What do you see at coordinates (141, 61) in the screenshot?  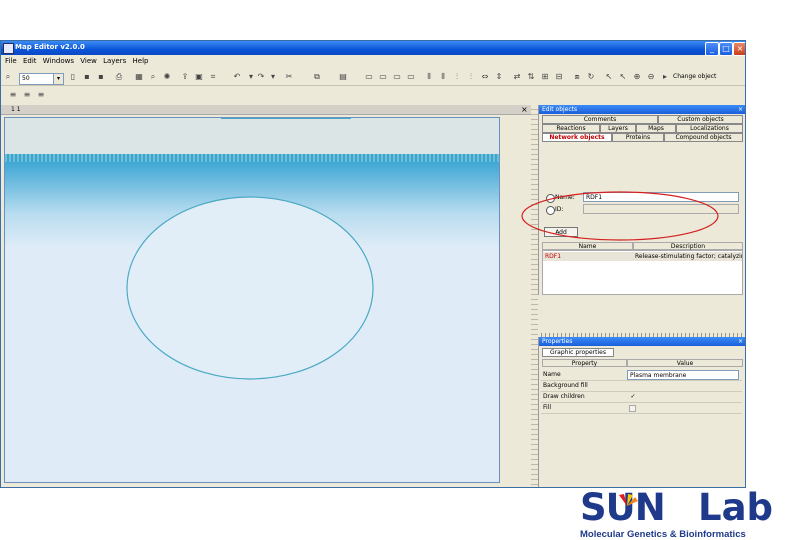 I see `menu-help: Help` at bounding box center [141, 61].